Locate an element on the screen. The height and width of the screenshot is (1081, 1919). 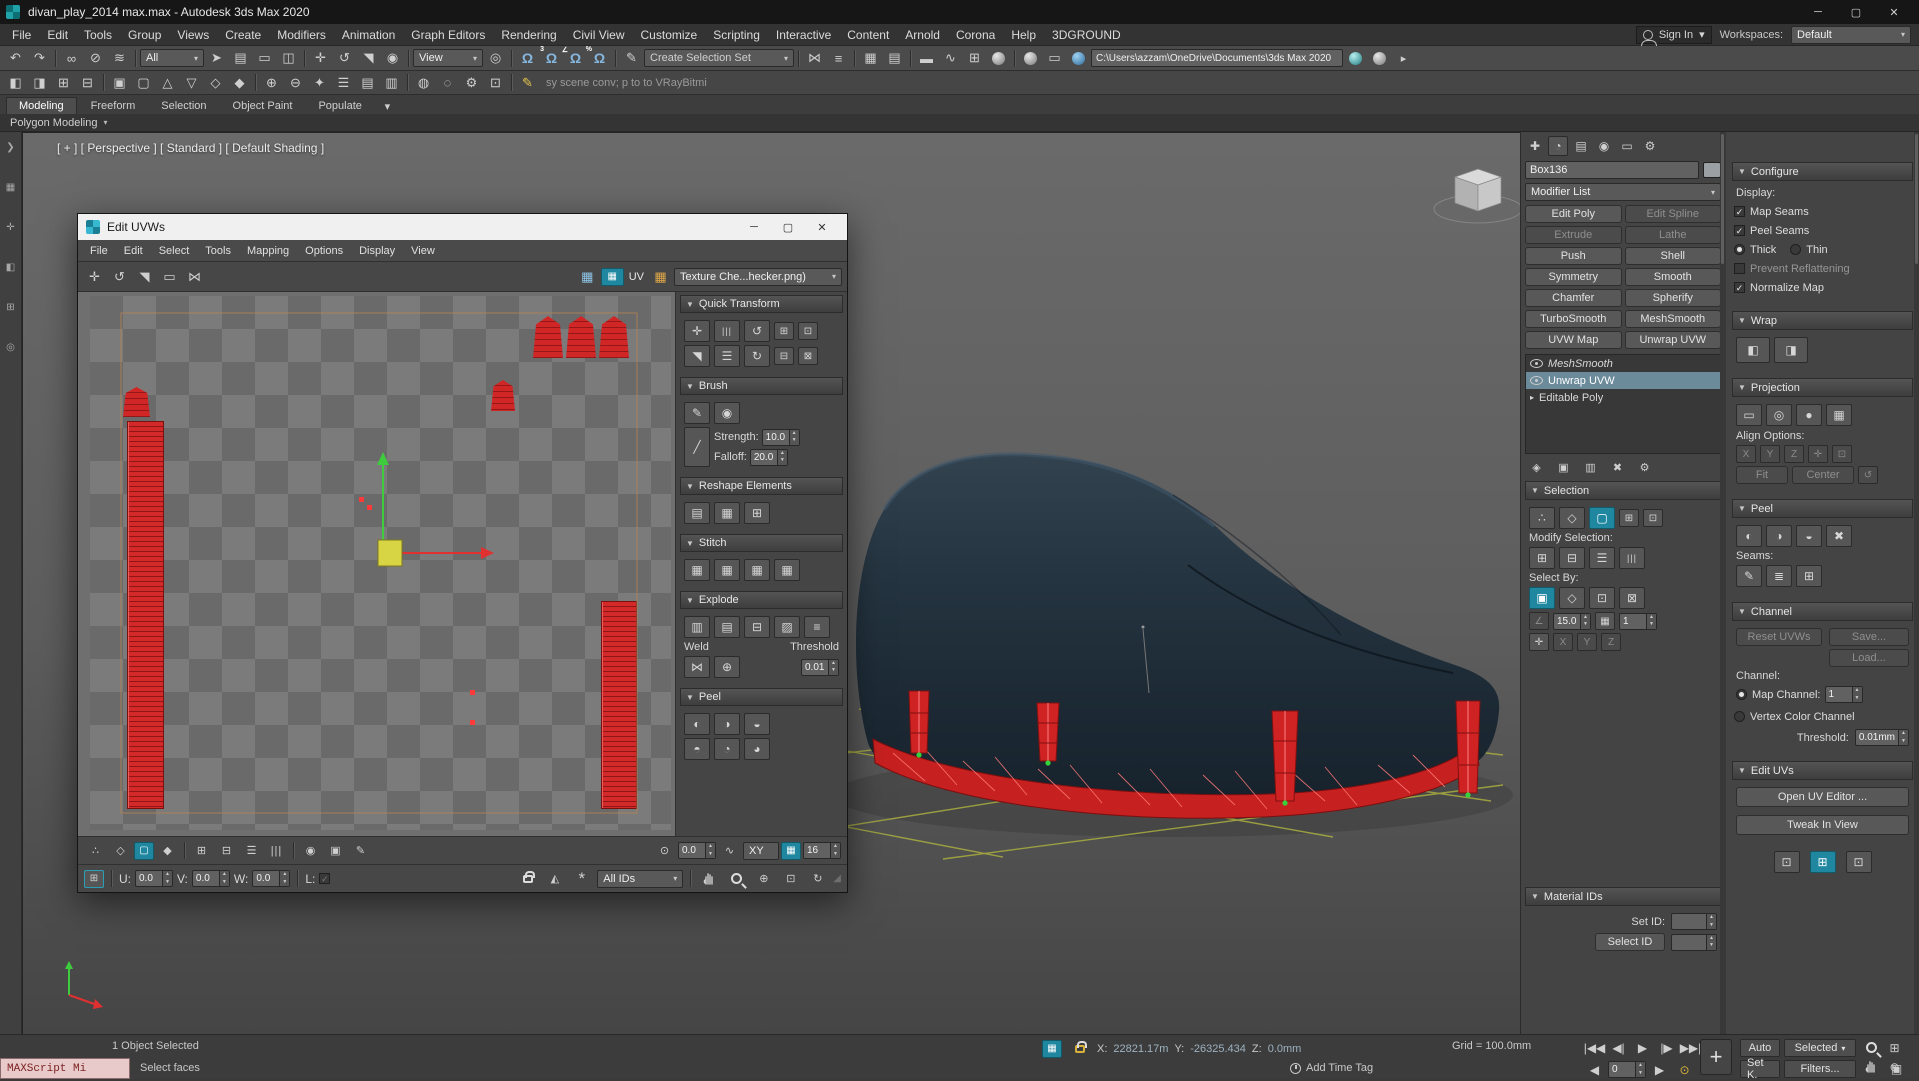
snap-toggle-3d-icon: Ω3 is located at coordinates (530, 57).